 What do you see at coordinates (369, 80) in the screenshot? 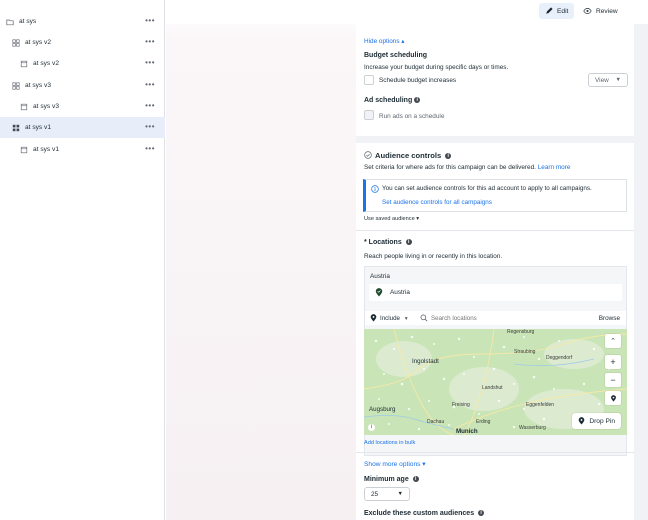
I see `schedule-budget-checkbox` at bounding box center [369, 80].